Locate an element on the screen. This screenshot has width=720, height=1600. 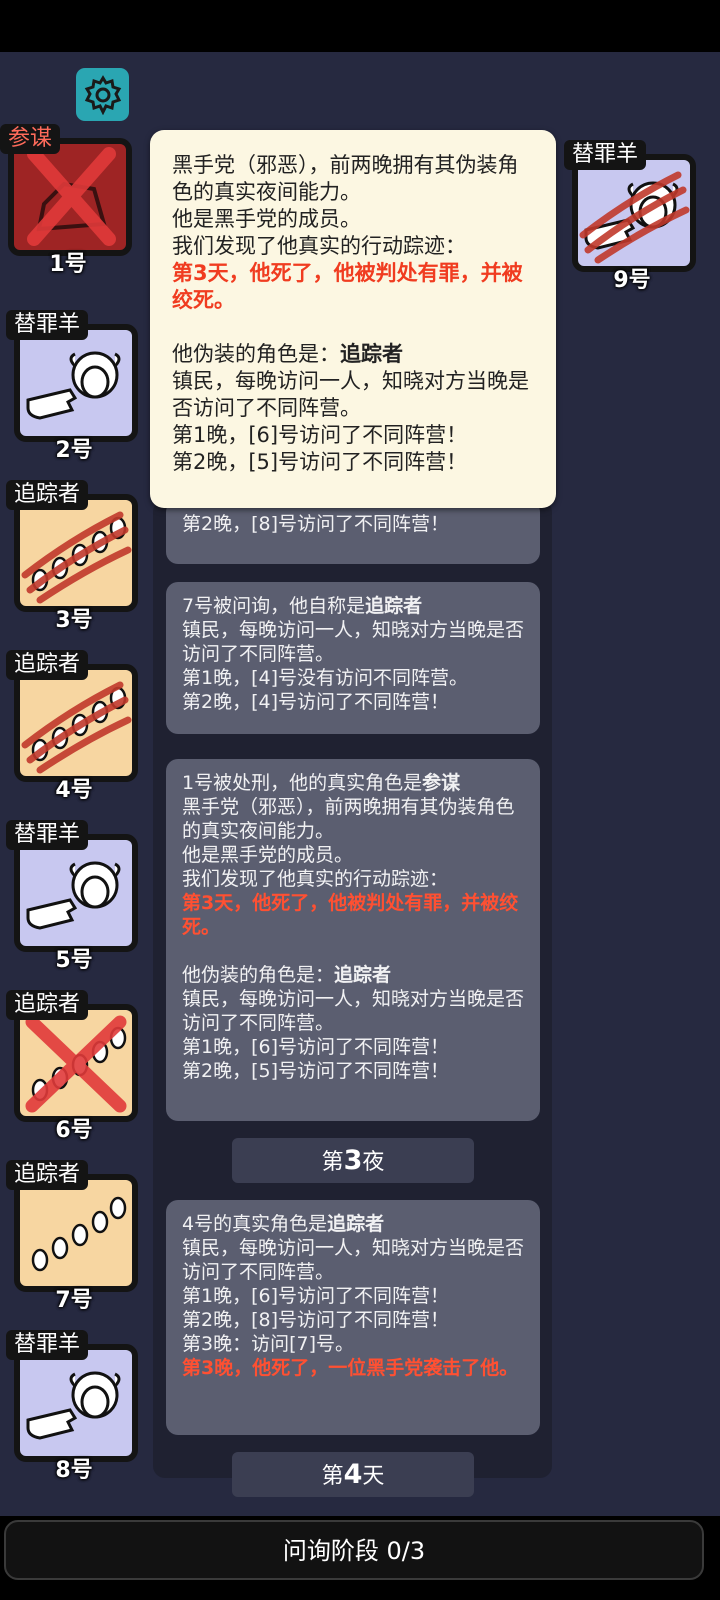
player-card-1: 参谋 1号 is located at coordinates (68, 200).